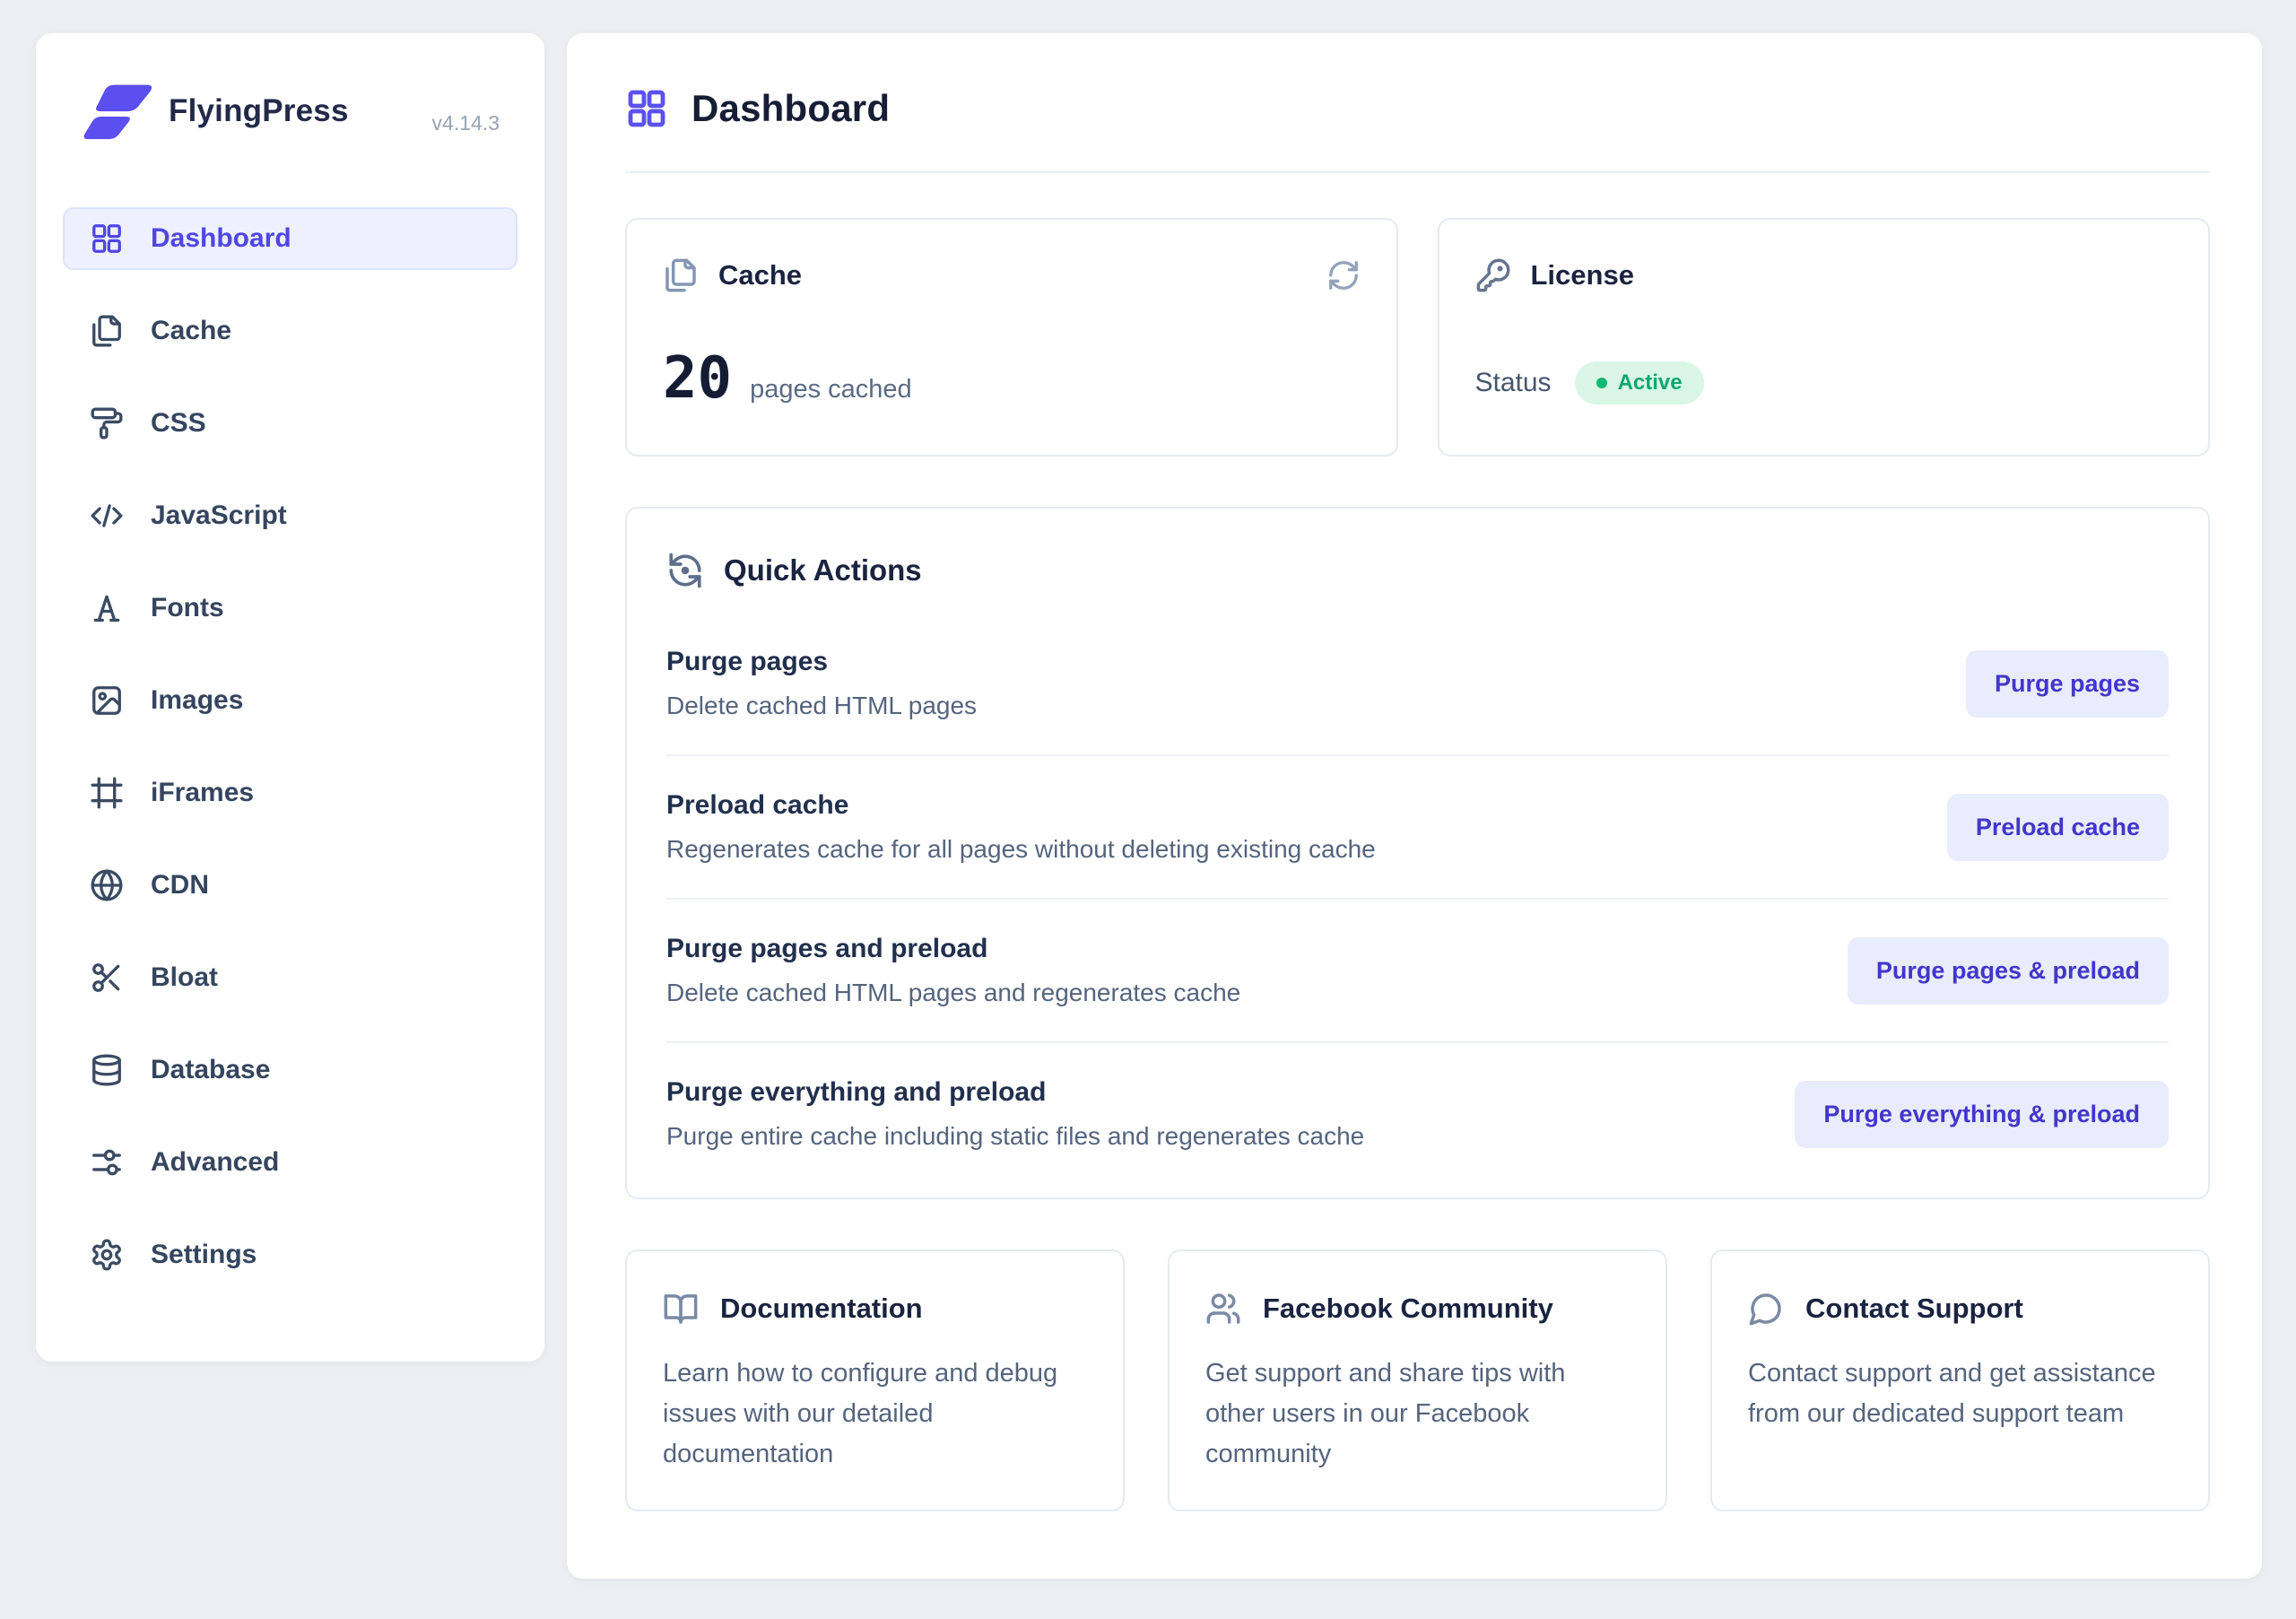  I want to click on sidebar-item-label: CSS, so click(178, 423).